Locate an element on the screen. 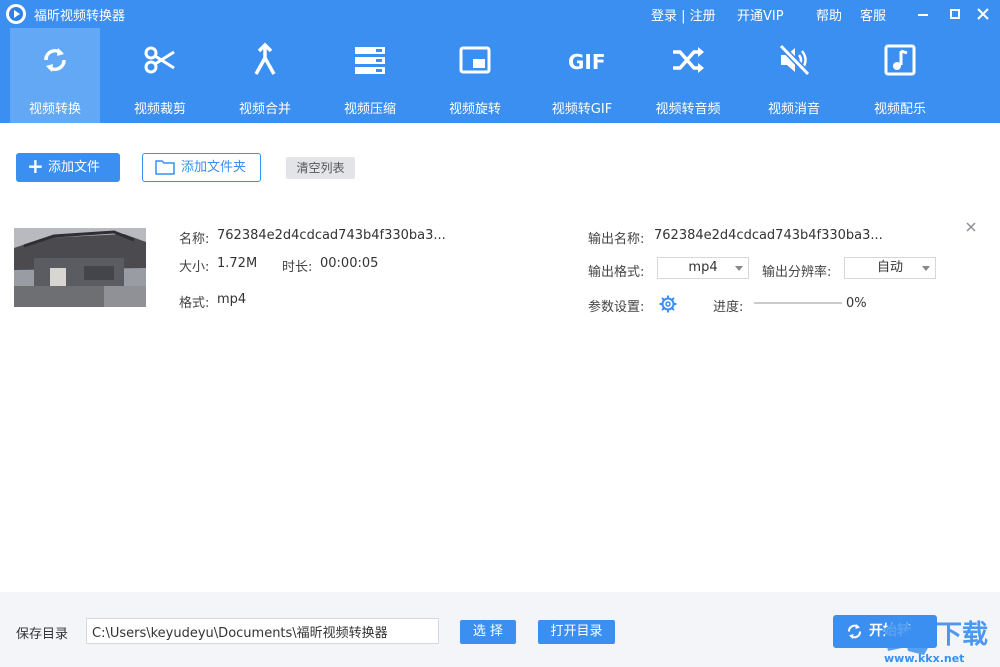  tool-label: 视频压缩 is located at coordinates (369, 109).